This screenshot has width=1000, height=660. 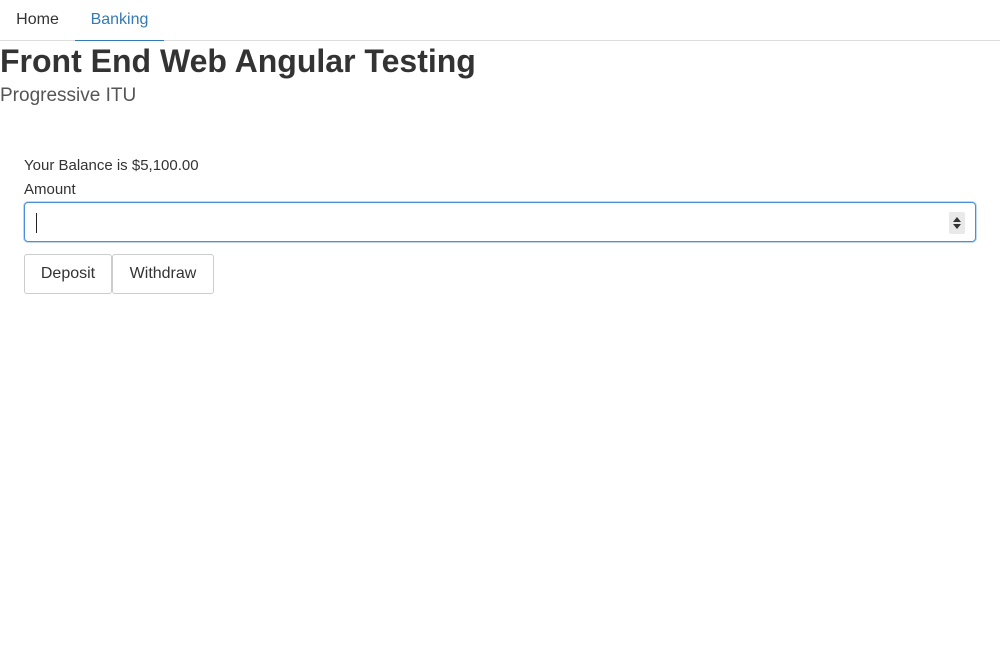 What do you see at coordinates (957, 226) in the screenshot?
I see `spin-down-icon` at bounding box center [957, 226].